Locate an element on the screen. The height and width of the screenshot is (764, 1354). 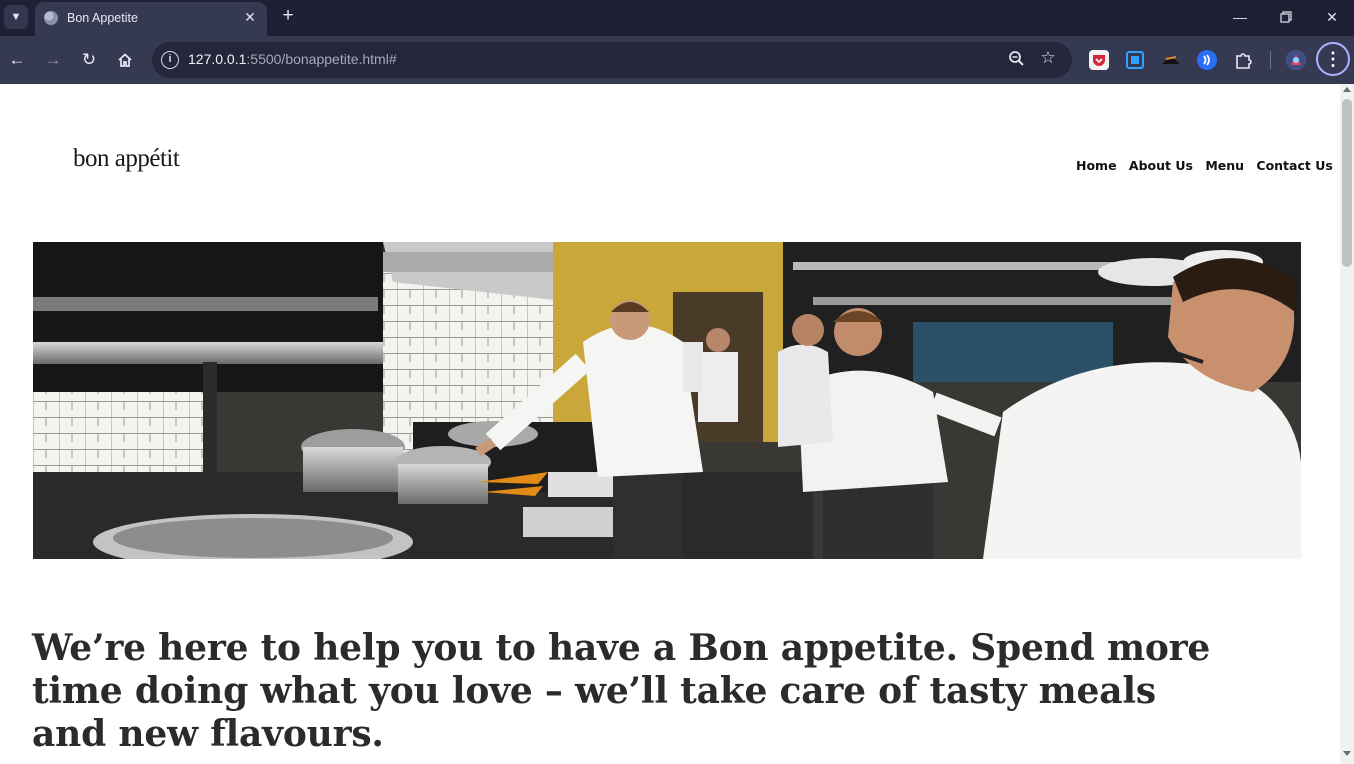
scroll-down-icon is located at coordinates (1347, 753).